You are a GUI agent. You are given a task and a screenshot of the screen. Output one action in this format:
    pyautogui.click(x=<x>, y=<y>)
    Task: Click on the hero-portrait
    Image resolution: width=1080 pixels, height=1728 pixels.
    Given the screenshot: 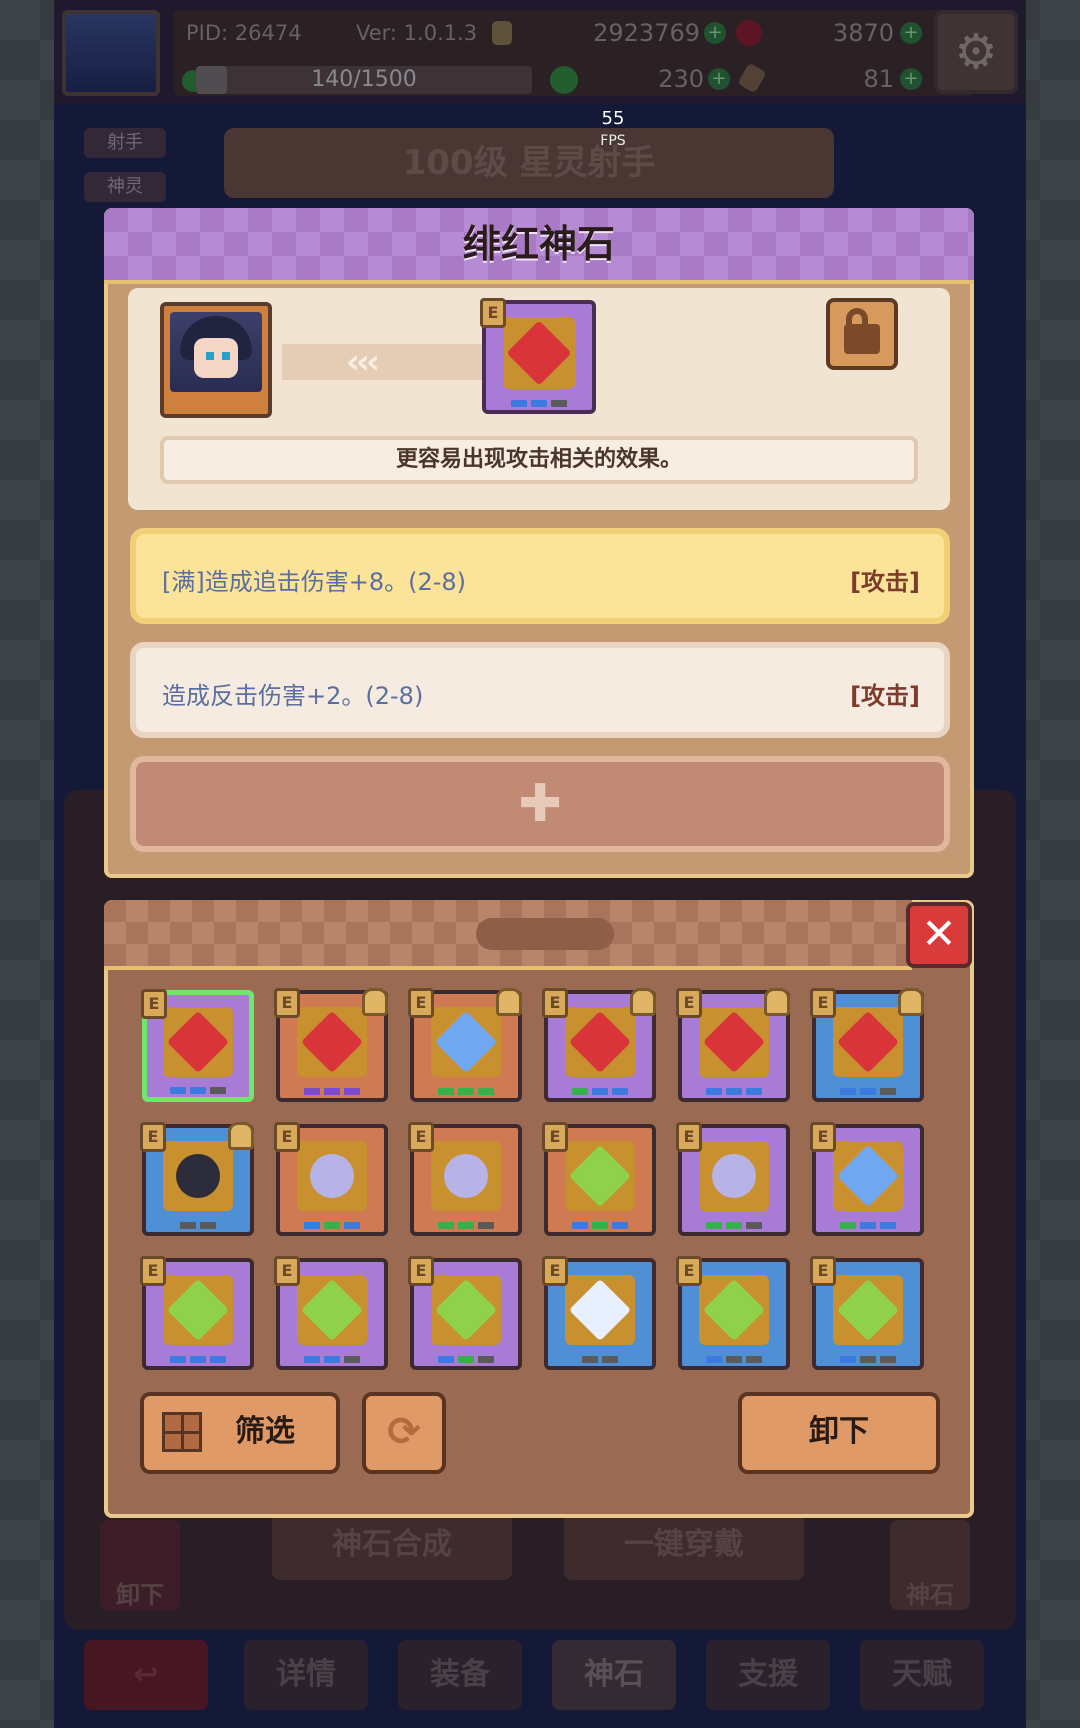 What is the action you would take?
    pyautogui.click(x=216, y=360)
    